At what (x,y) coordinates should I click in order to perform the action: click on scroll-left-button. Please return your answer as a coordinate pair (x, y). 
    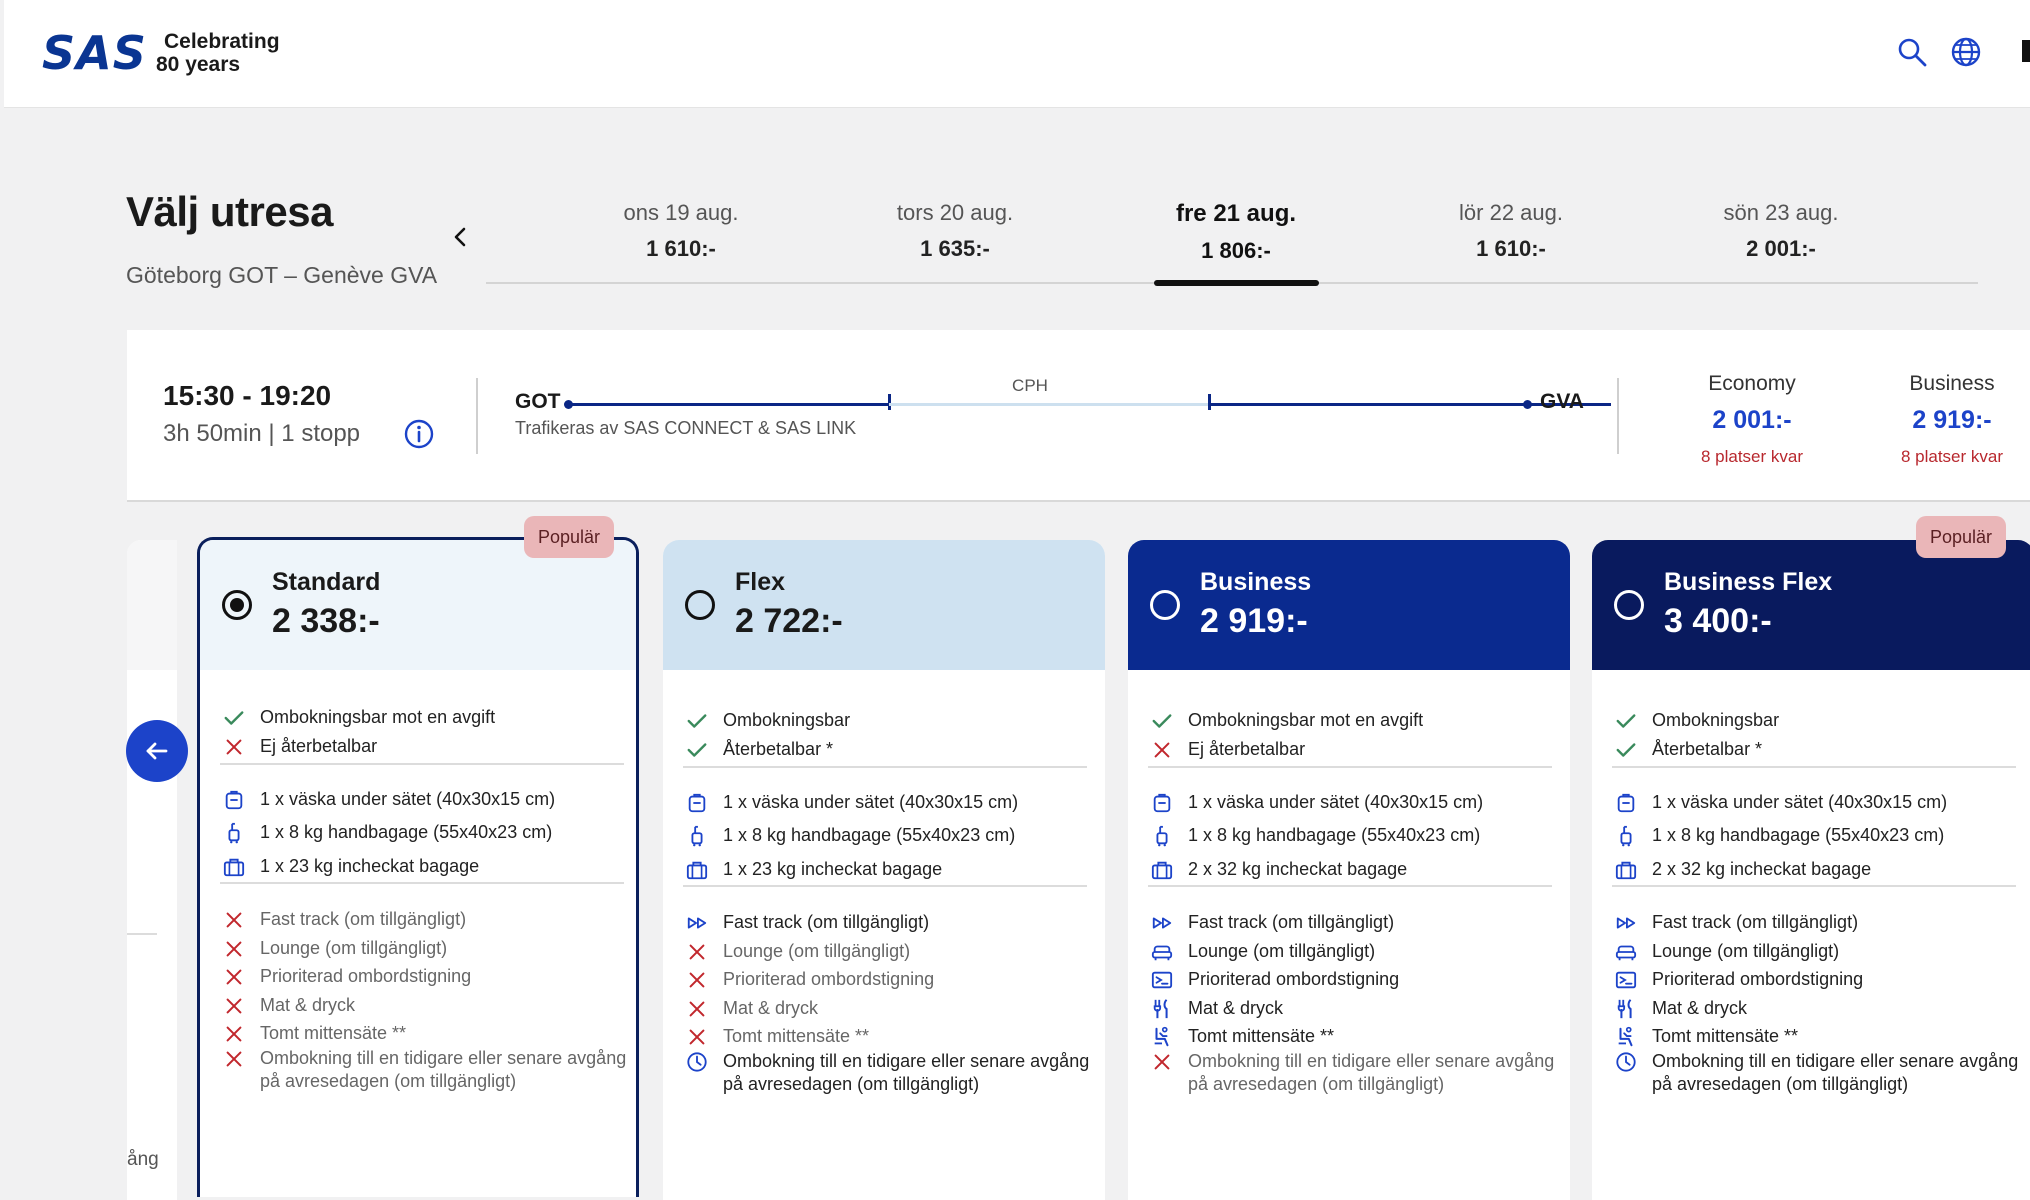
    Looking at the image, I should click on (157, 751).